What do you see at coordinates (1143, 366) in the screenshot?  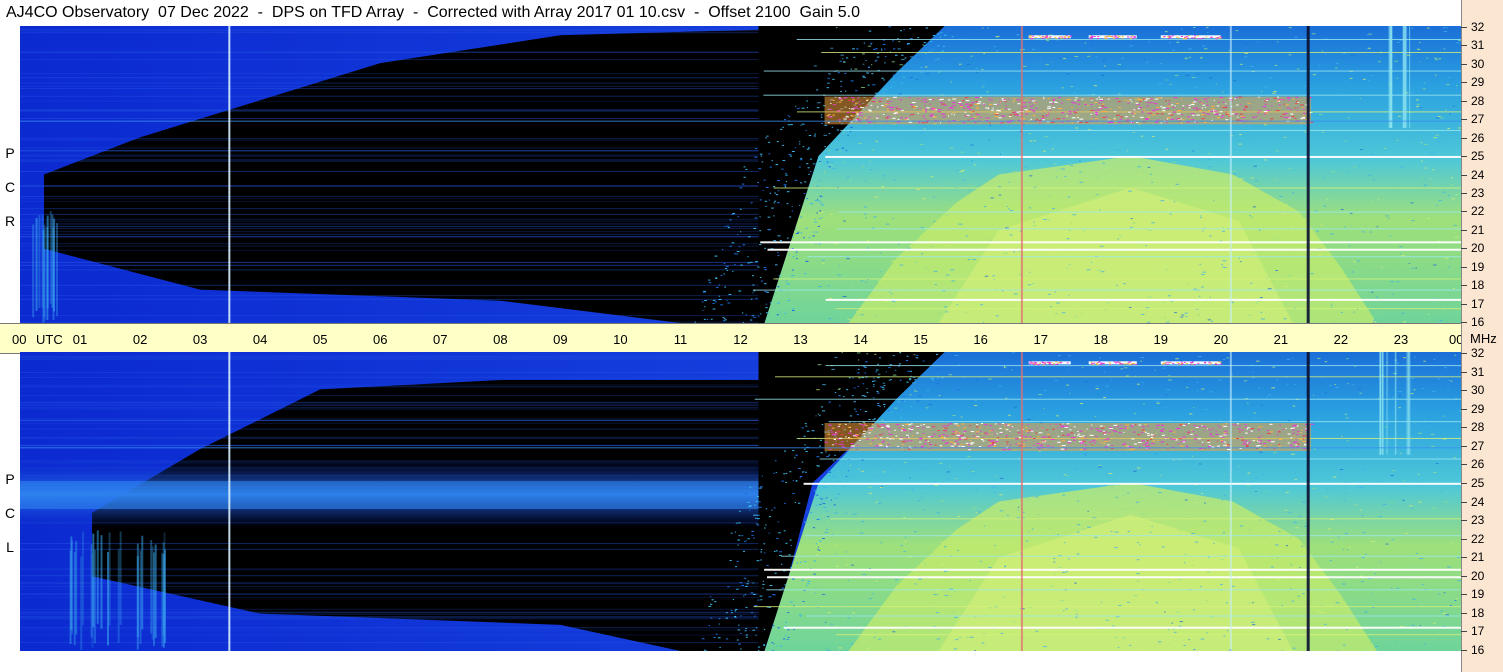 I see `interference-line` at bounding box center [1143, 366].